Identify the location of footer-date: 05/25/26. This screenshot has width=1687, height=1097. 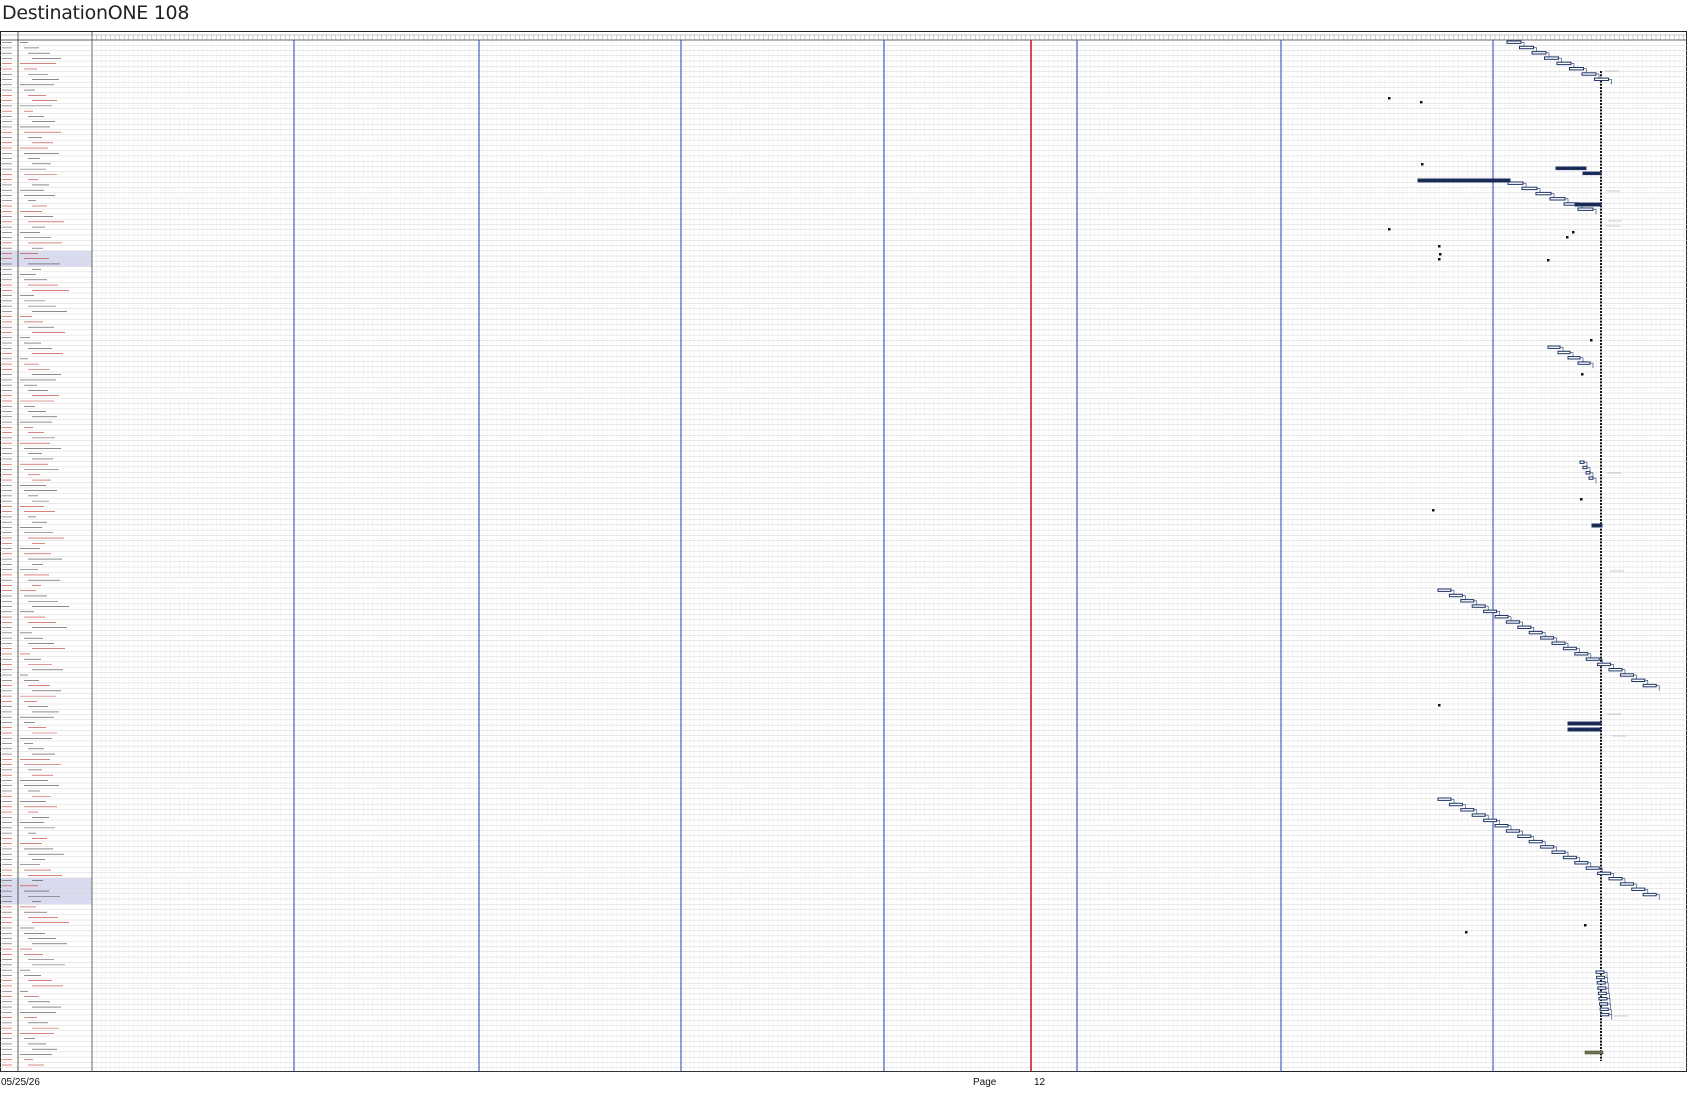
(20, 1082).